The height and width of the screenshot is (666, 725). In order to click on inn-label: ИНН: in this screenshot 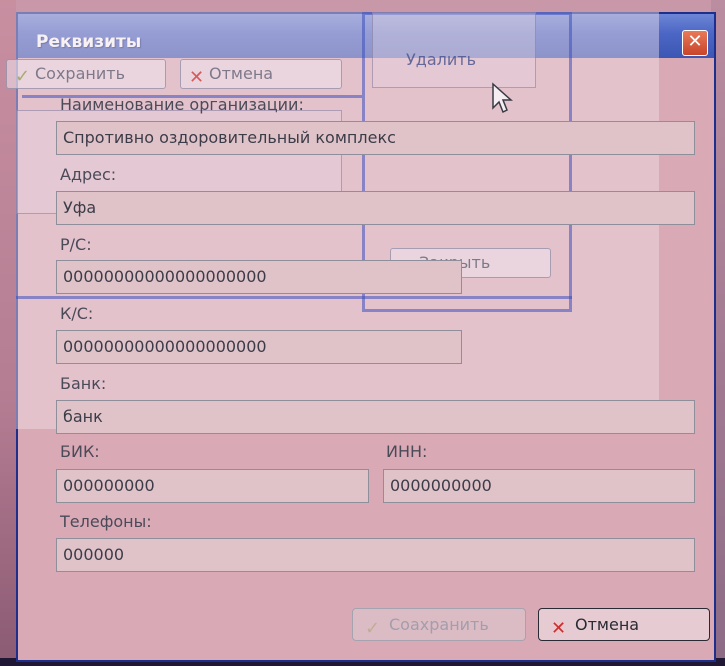, I will do `click(407, 451)`.